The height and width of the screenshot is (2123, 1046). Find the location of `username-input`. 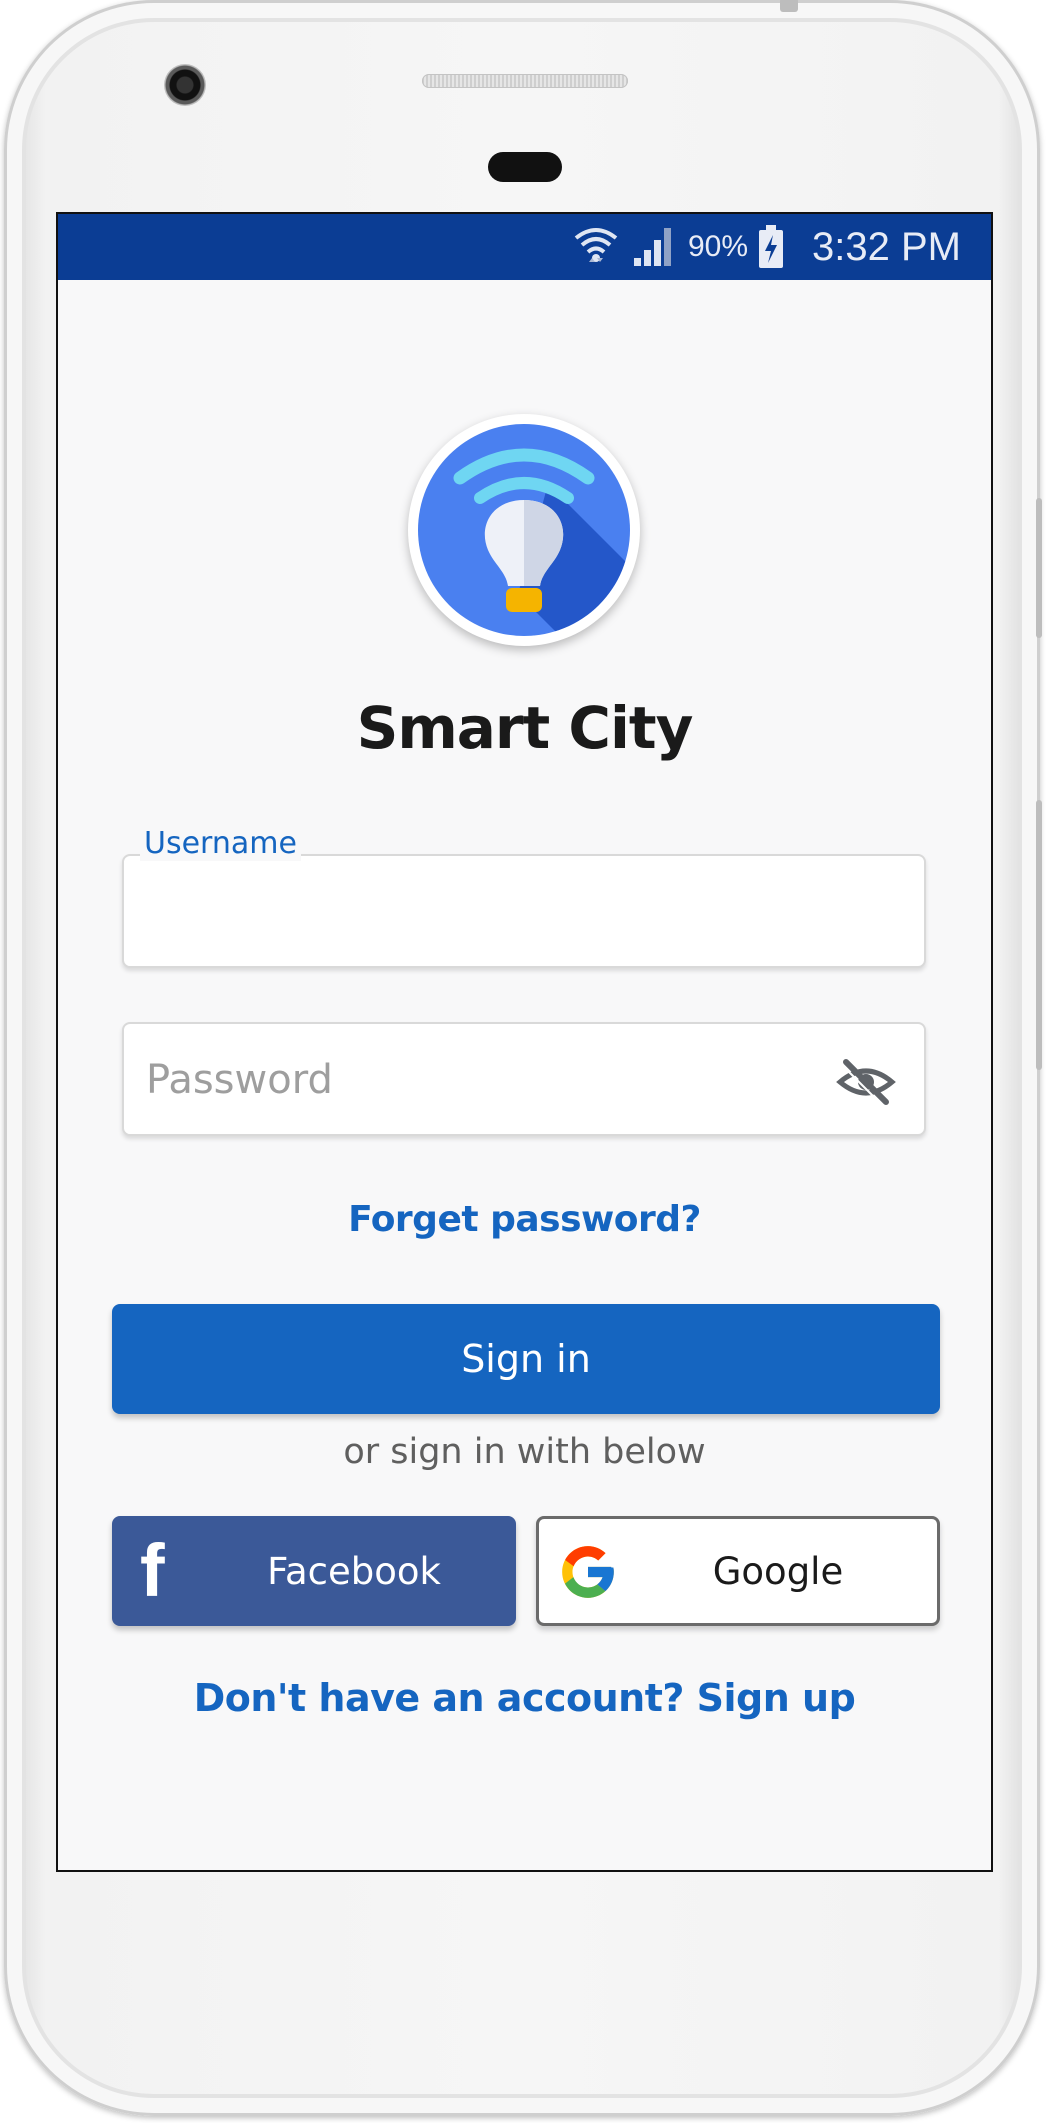

username-input is located at coordinates (476, 912).